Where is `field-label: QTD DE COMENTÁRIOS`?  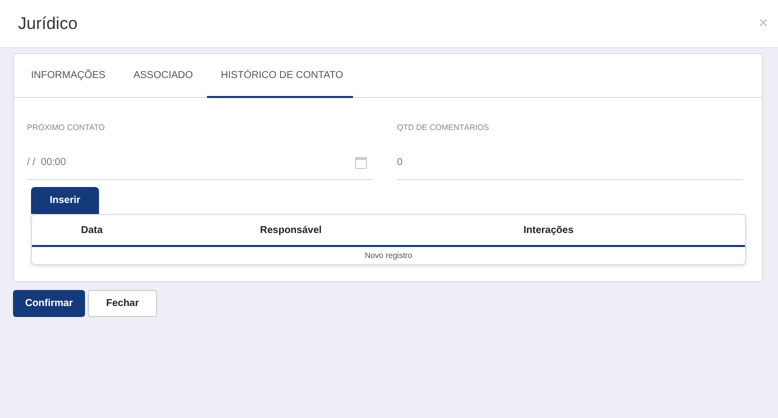 field-label: QTD DE COMENTÁRIOS is located at coordinates (443, 128).